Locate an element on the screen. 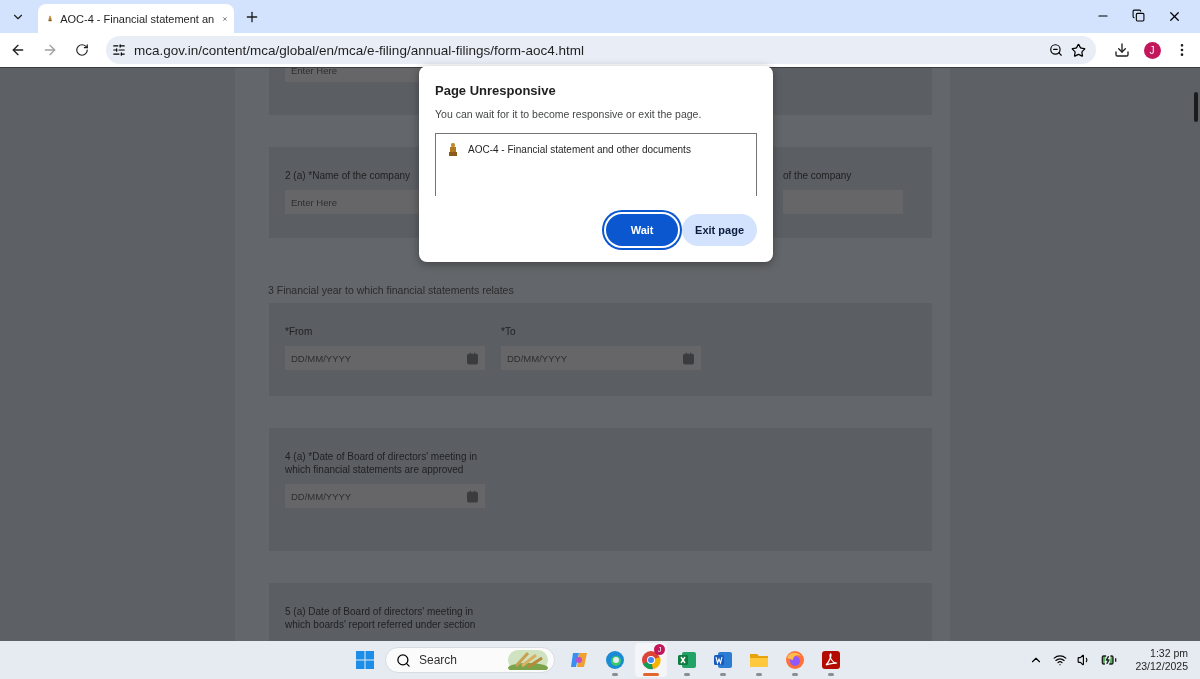 This screenshot has width=1200, height=679. exit-page-button: Exit page is located at coordinates (719, 230).